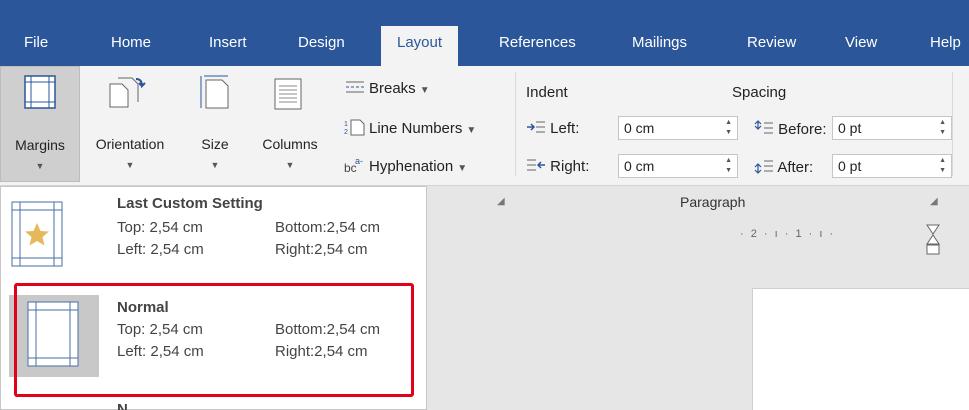 The image size is (969, 410). I want to click on page-setup-launcher-icon: ◢, so click(501, 201).